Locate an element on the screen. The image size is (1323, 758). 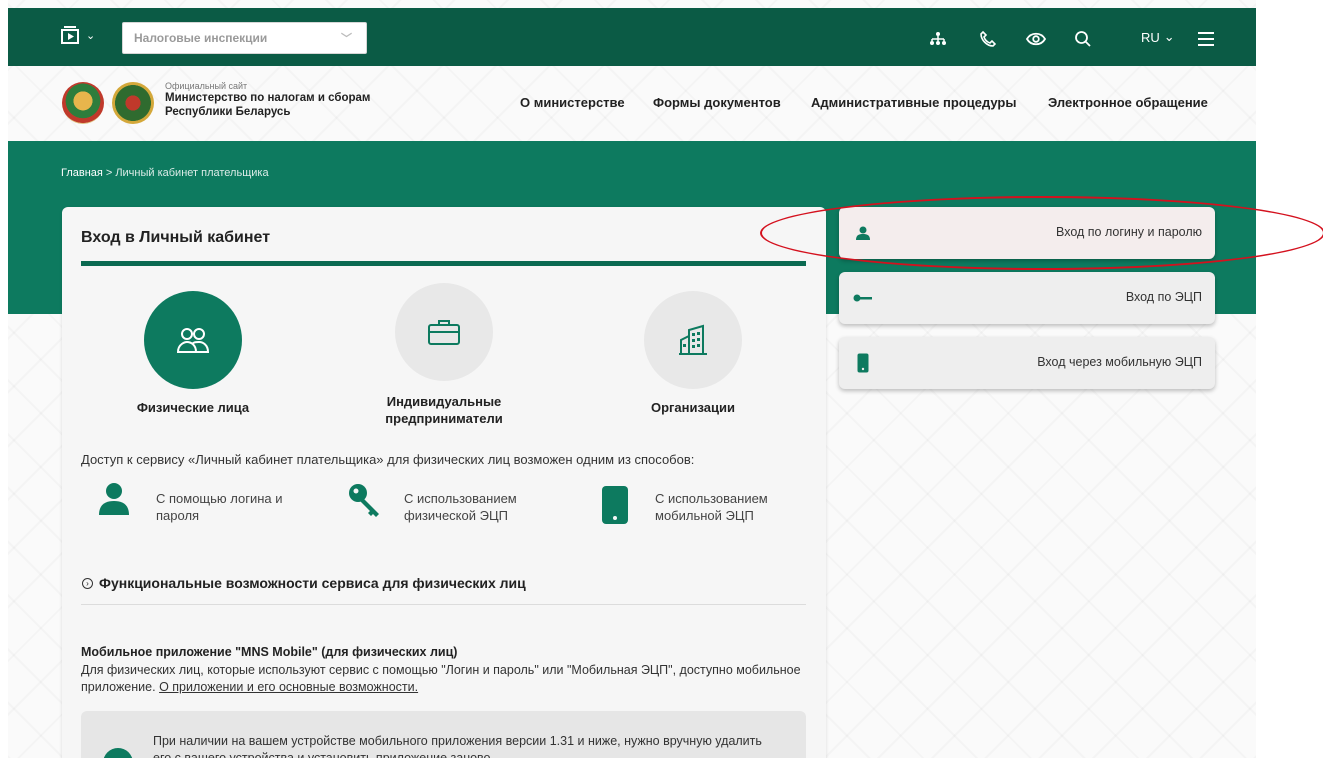
method-mobile-signature: С использованием мобильной ЭЦП is located at coordinates (684, 505).